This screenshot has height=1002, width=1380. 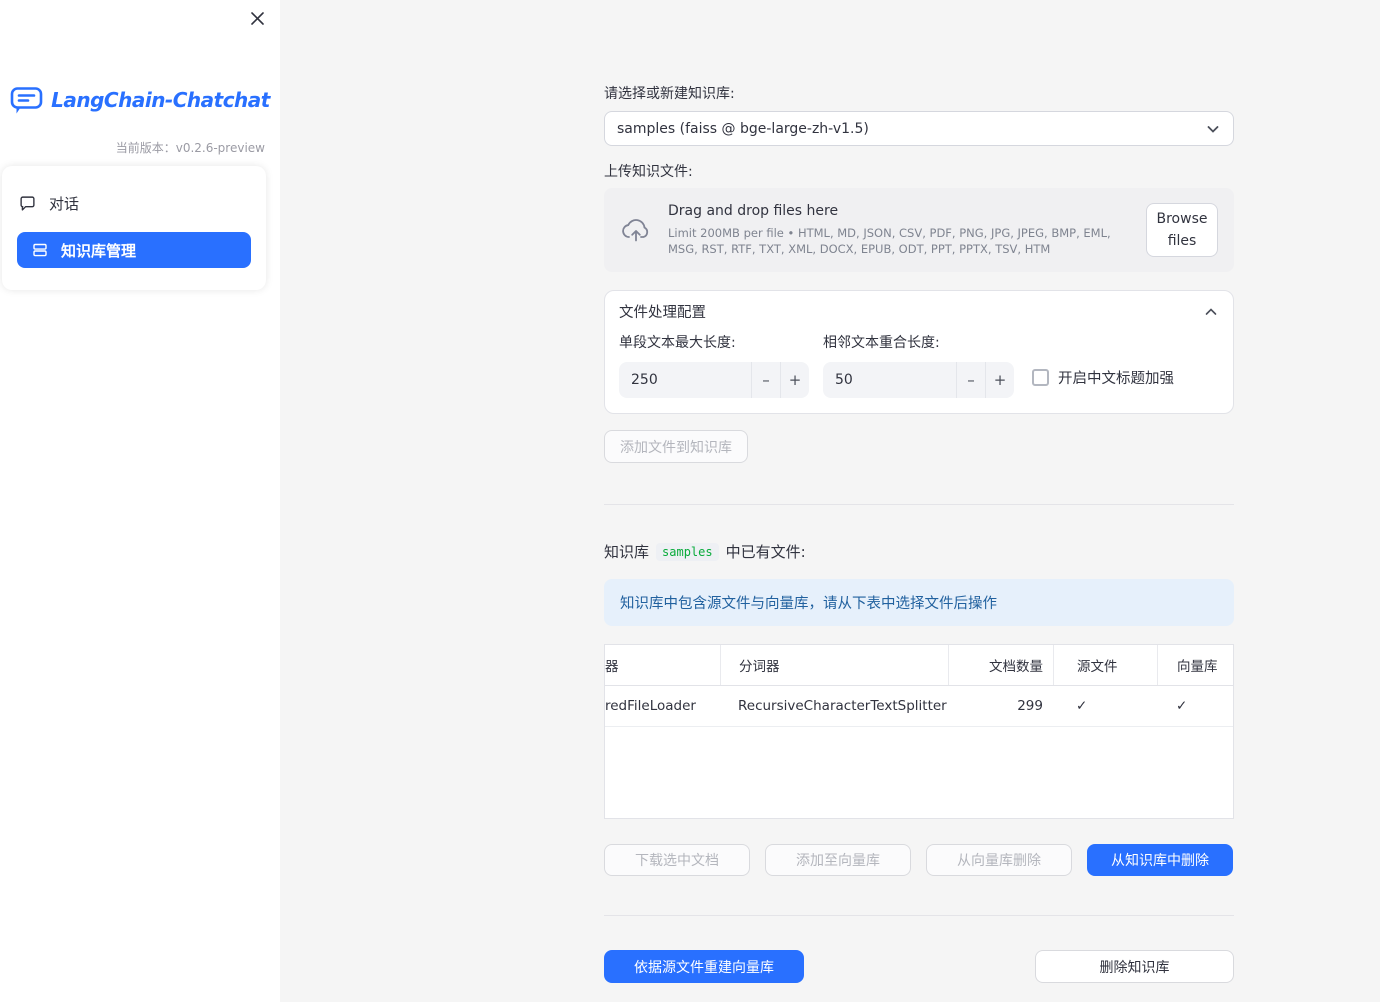 I want to click on sidebar-nav: 对话 知识库管理, so click(x=134, y=228).